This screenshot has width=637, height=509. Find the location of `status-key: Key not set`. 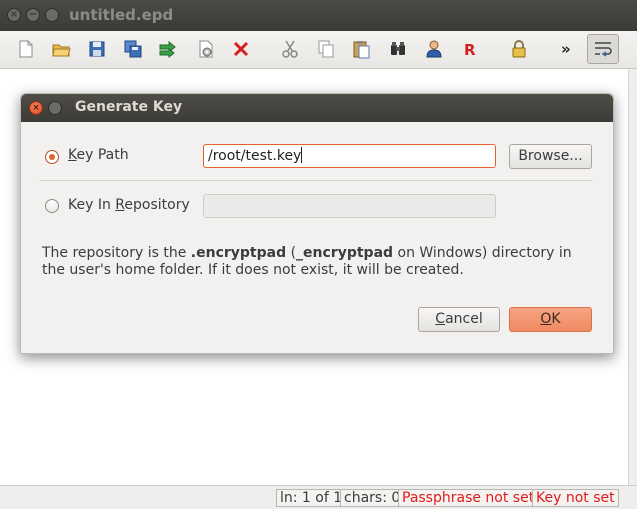

status-key: Key not set is located at coordinates (575, 498).